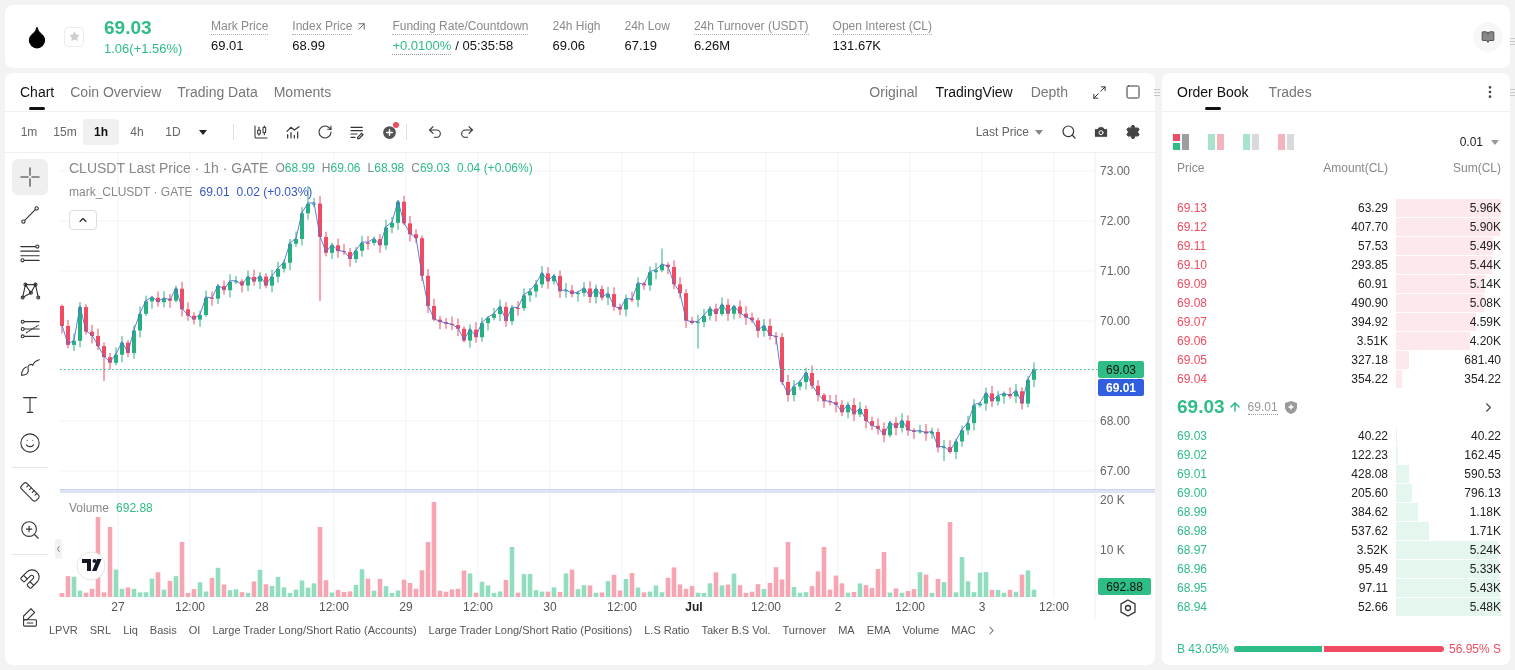 Image resolution: width=1515 pixels, height=670 pixels. What do you see at coordinates (1128, 608) in the screenshot?
I see `hexagon-icon` at bounding box center [1128, 608].